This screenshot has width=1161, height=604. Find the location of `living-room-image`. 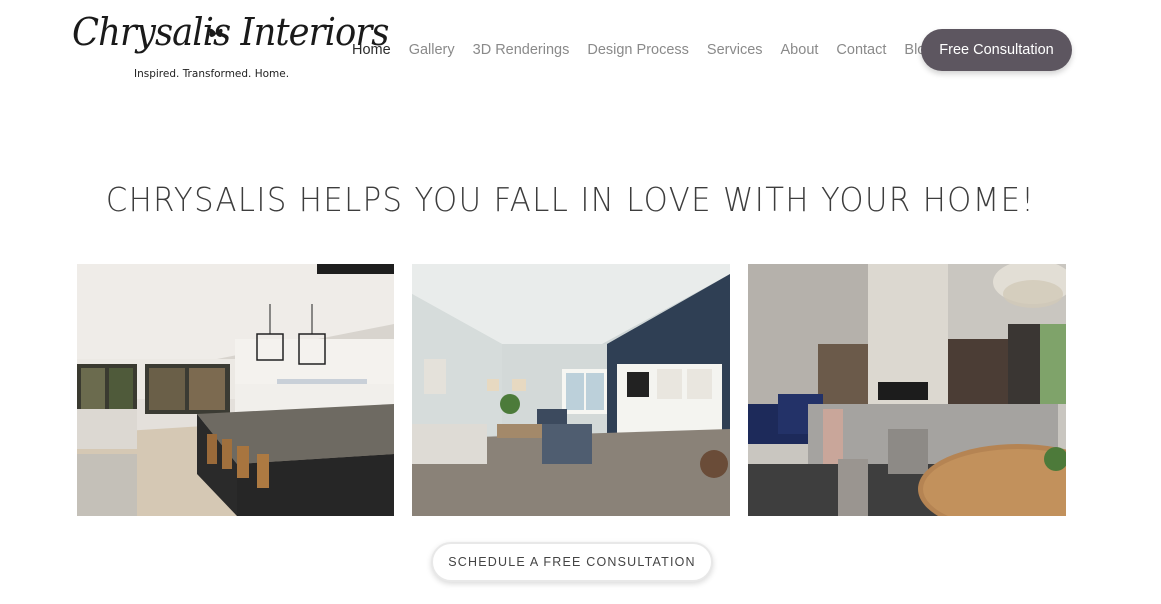

living-room-image is located at coordinates (571, 390).